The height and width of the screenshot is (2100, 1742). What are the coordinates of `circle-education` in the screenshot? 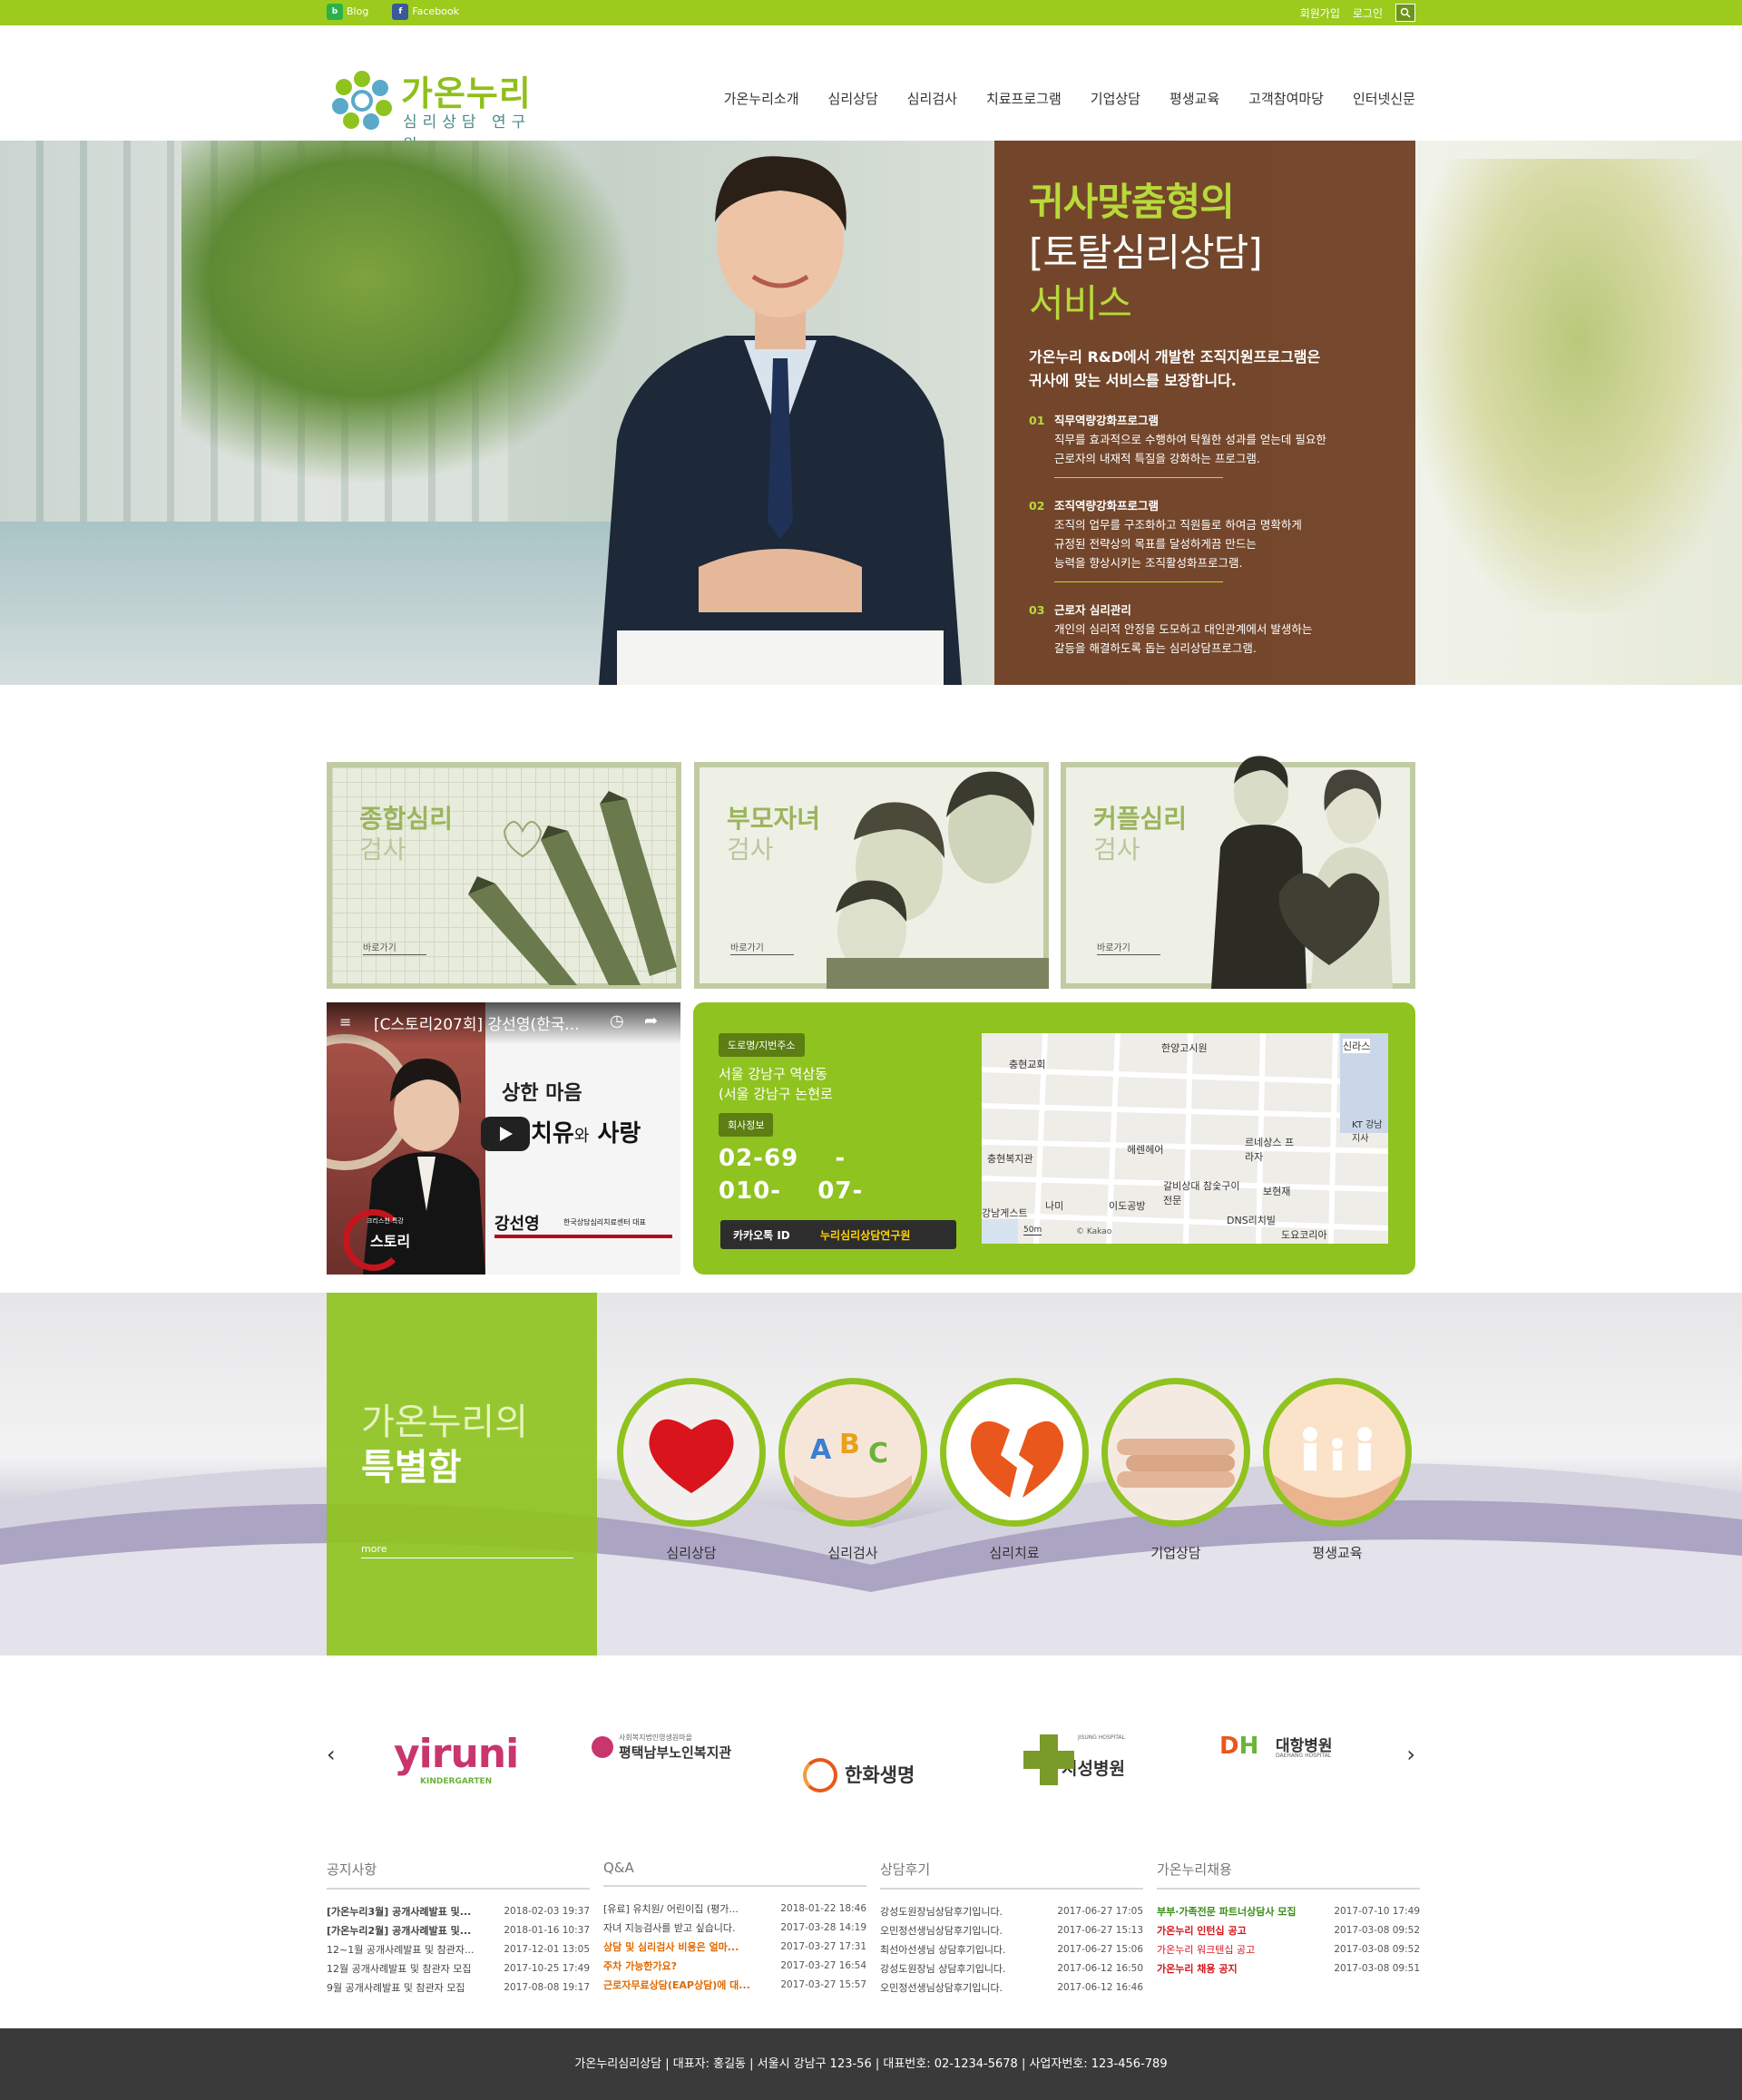 It's located at (1337, 1453).